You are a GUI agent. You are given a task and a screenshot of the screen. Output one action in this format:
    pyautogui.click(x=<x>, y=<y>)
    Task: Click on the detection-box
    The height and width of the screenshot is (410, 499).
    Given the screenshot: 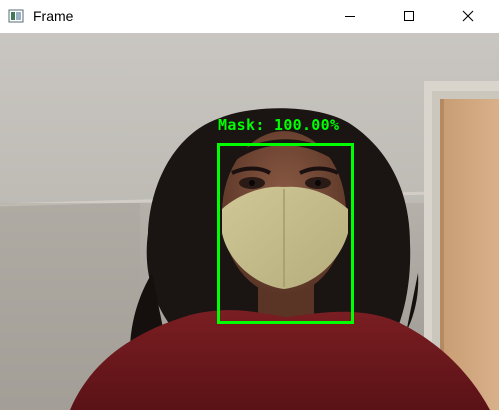 What is the action you would take?
    pyautogui.click(x=285, y=233)
    